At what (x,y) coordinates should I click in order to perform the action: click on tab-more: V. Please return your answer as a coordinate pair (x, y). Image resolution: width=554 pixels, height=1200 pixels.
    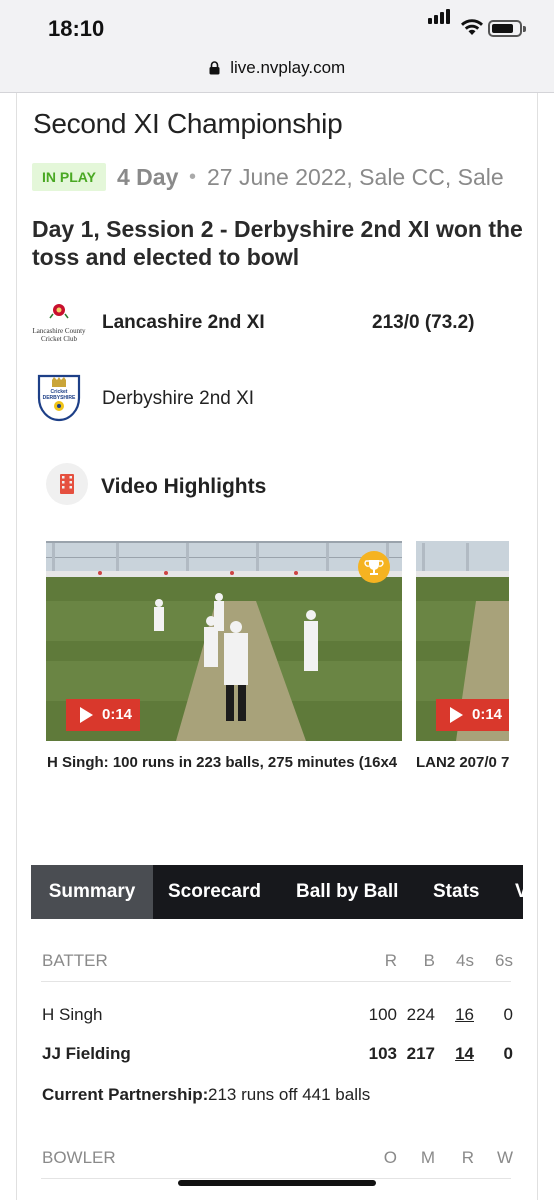
    Looking at the image, I should click on (519, 892).